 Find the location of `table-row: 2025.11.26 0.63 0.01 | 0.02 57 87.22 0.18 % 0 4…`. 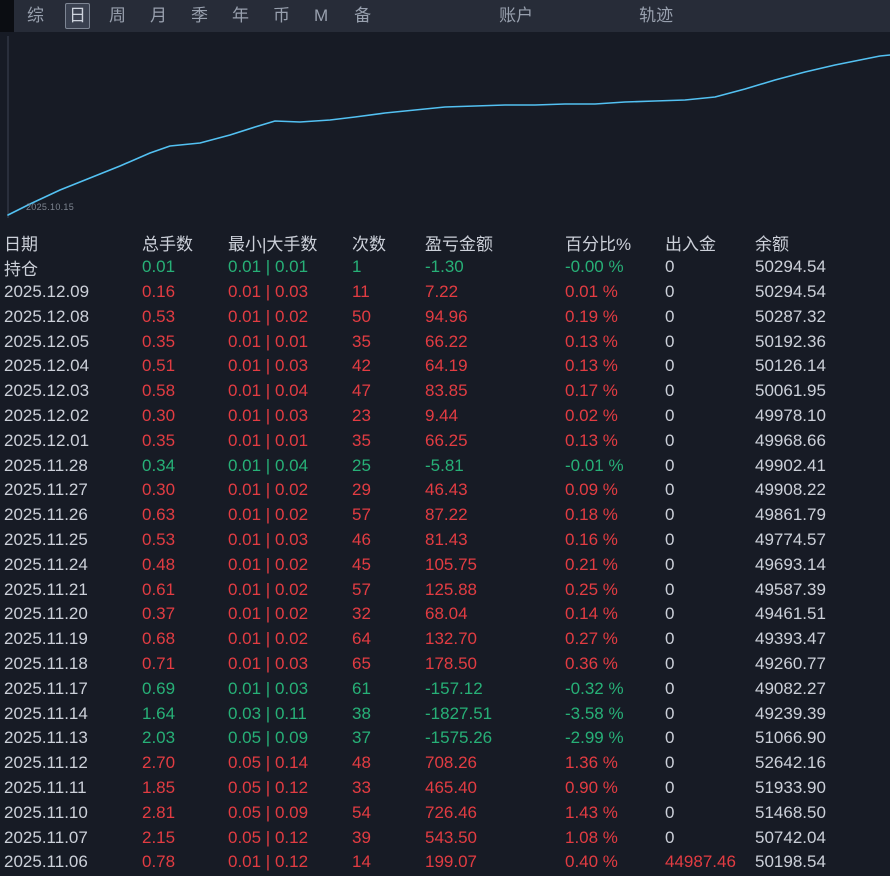

table-row: 2025.11.26 0.63 0.01 | 0.02 57 87.22 0.18 % 0 4… is located at coordinates (445, 515).